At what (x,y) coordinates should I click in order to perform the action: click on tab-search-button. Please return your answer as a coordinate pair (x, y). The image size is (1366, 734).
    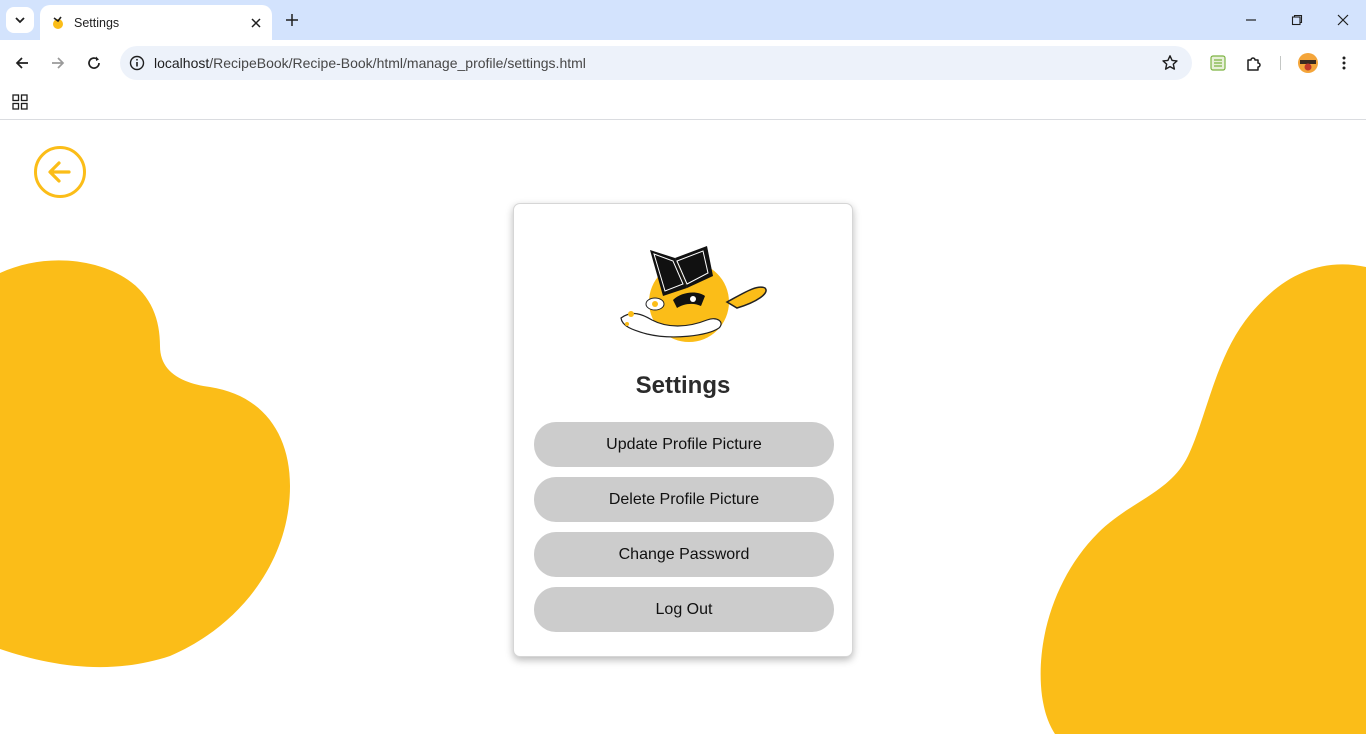
    Looking at the image, I should click on (20, 20).